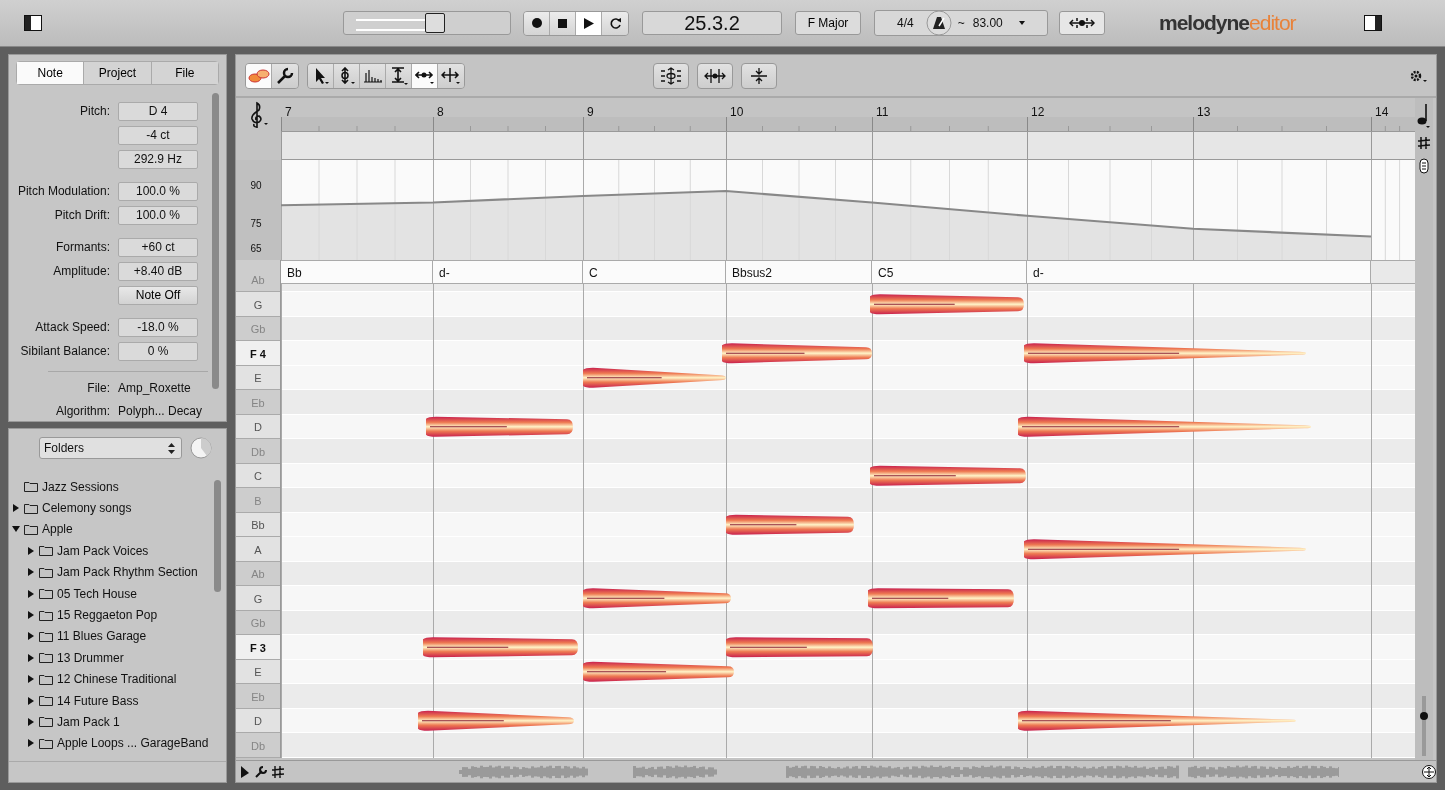 The width and height of the screenshot is (1445, 790). I want to click on time-tool, so click(425, 75).